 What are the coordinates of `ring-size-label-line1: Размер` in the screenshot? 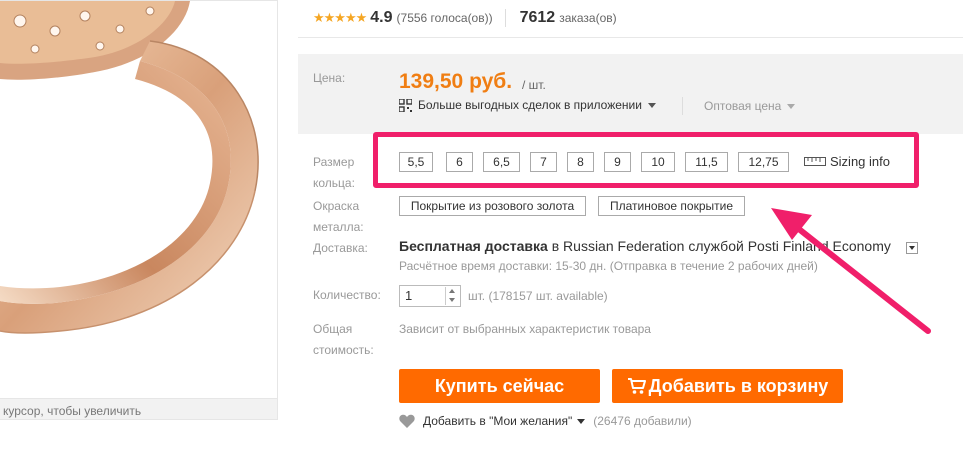 It's located at (334, 162).